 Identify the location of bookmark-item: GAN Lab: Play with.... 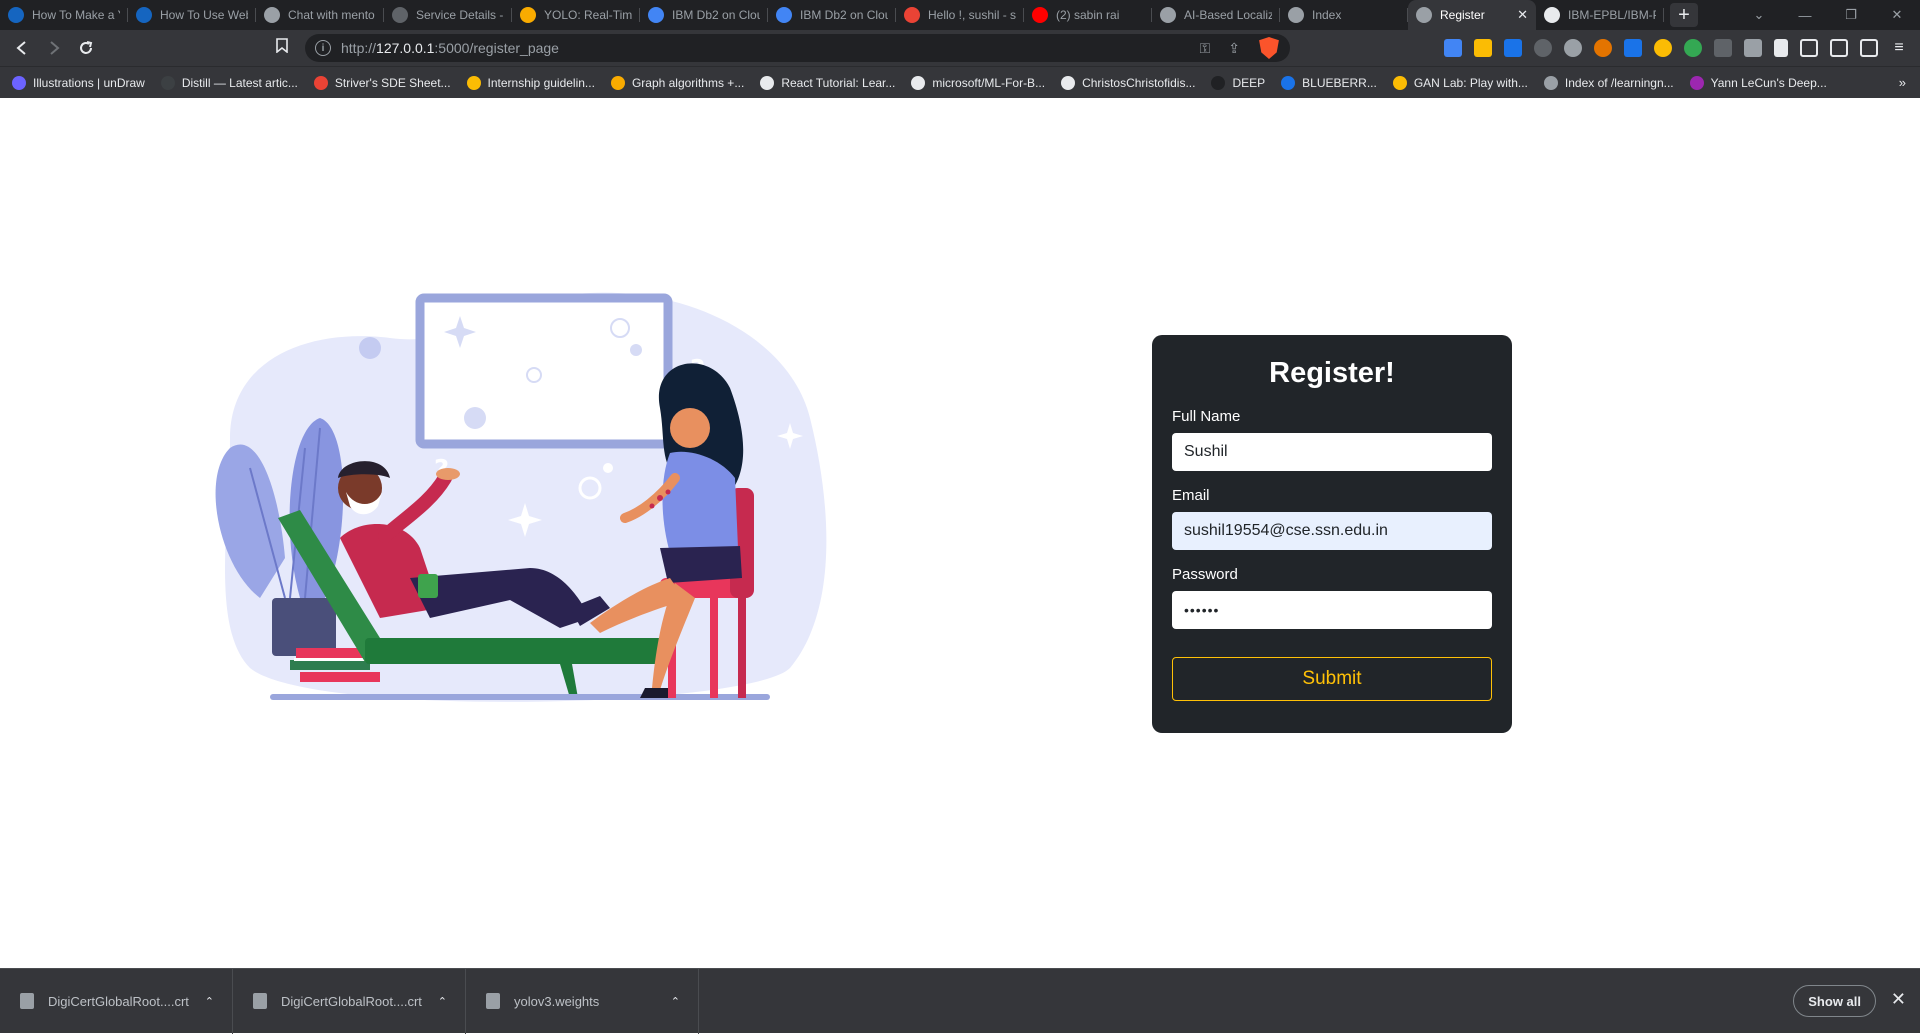
(1460, 82).